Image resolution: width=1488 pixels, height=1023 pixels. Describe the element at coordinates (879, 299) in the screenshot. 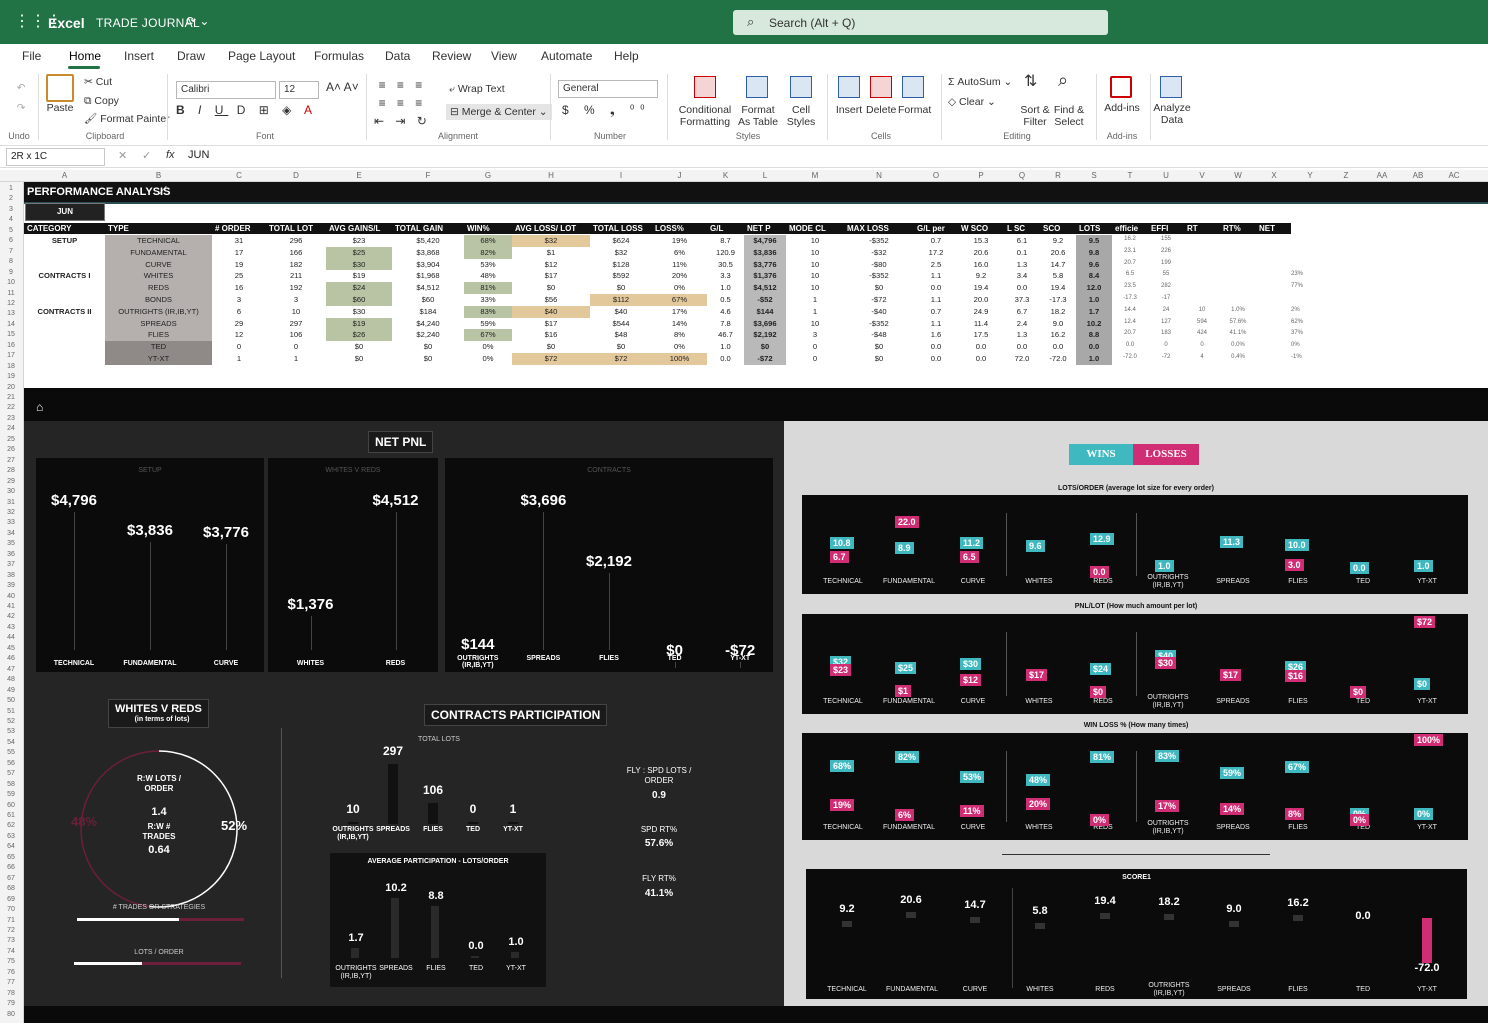

I see `table-cell: -$72` at that location.